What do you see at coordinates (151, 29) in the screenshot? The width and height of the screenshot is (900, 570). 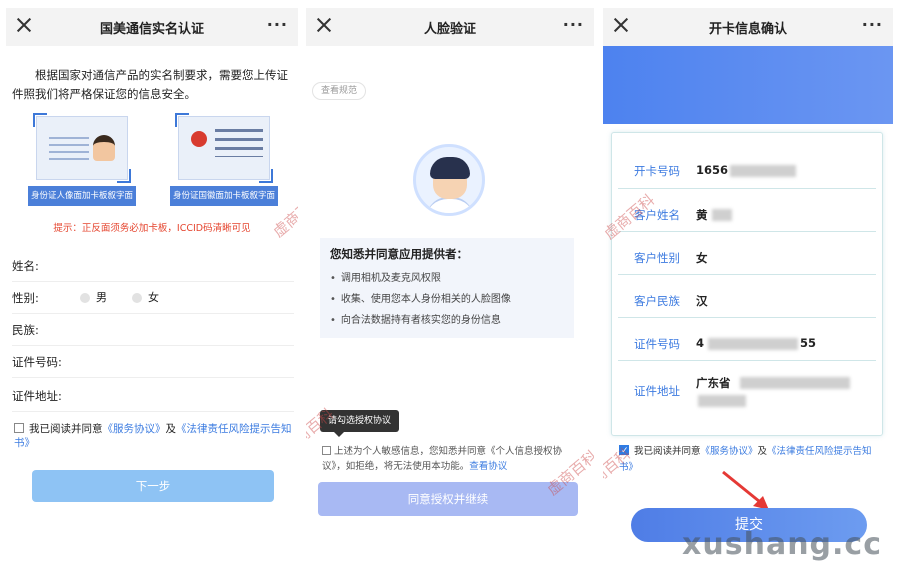 I see `page-title: 国美通信实名认证` at bounding box center [151, 29].